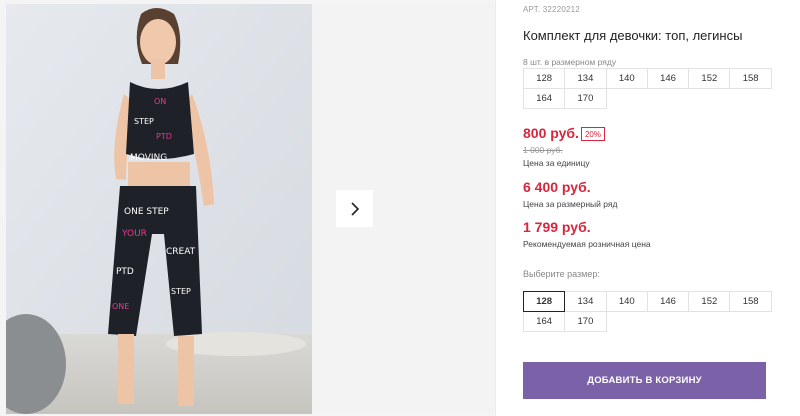 Image resolution: width=800 pixels, height=416 pixels. Describe the element at coordinates (633, 35) in the screenshot. I see `product-title: Комплект для девочки: топ, легинсы` at that location.